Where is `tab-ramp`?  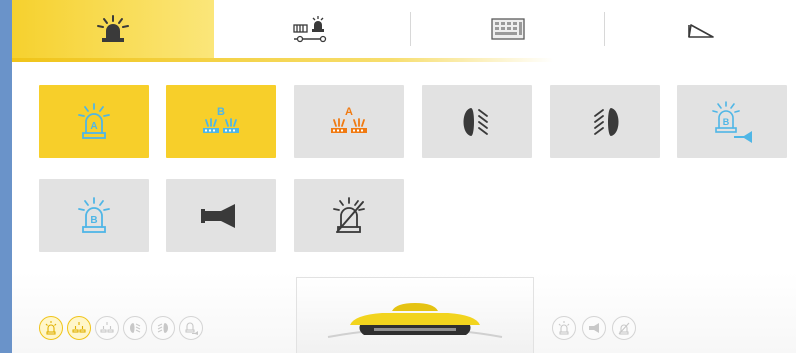
tab-ramp is located at coordinates (700, 29).